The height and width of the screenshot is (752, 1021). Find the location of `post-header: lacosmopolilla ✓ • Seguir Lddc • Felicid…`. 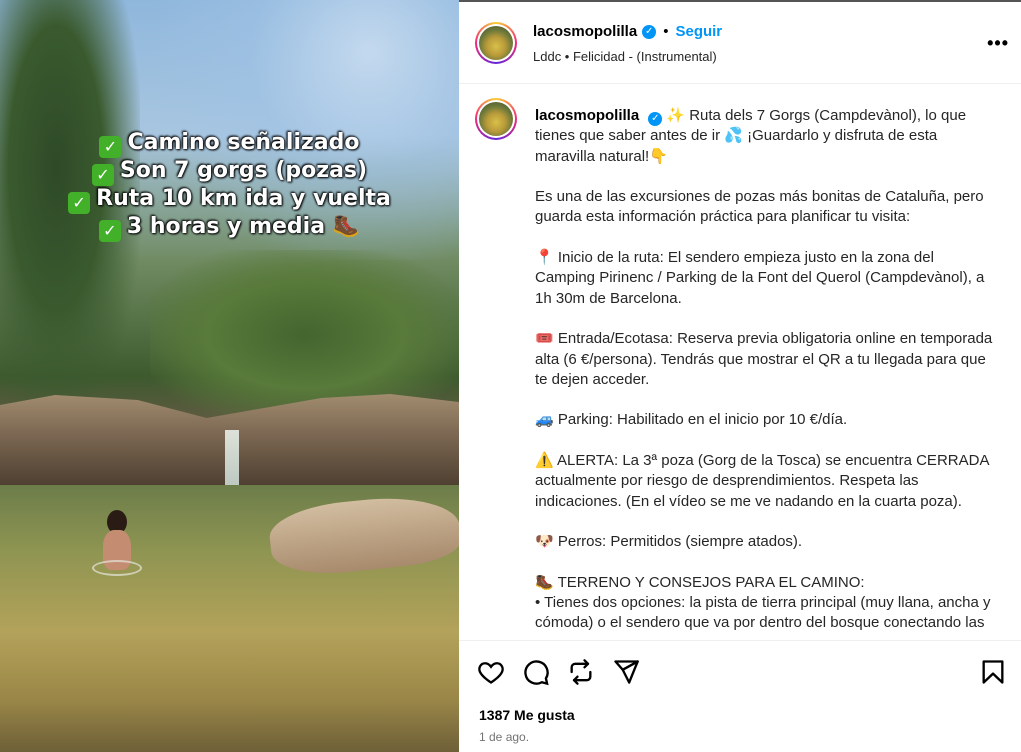

post-header: lacosmopolilla ✓ • Seguir Lddc • Felicid… is located at coordinates (740, 43).